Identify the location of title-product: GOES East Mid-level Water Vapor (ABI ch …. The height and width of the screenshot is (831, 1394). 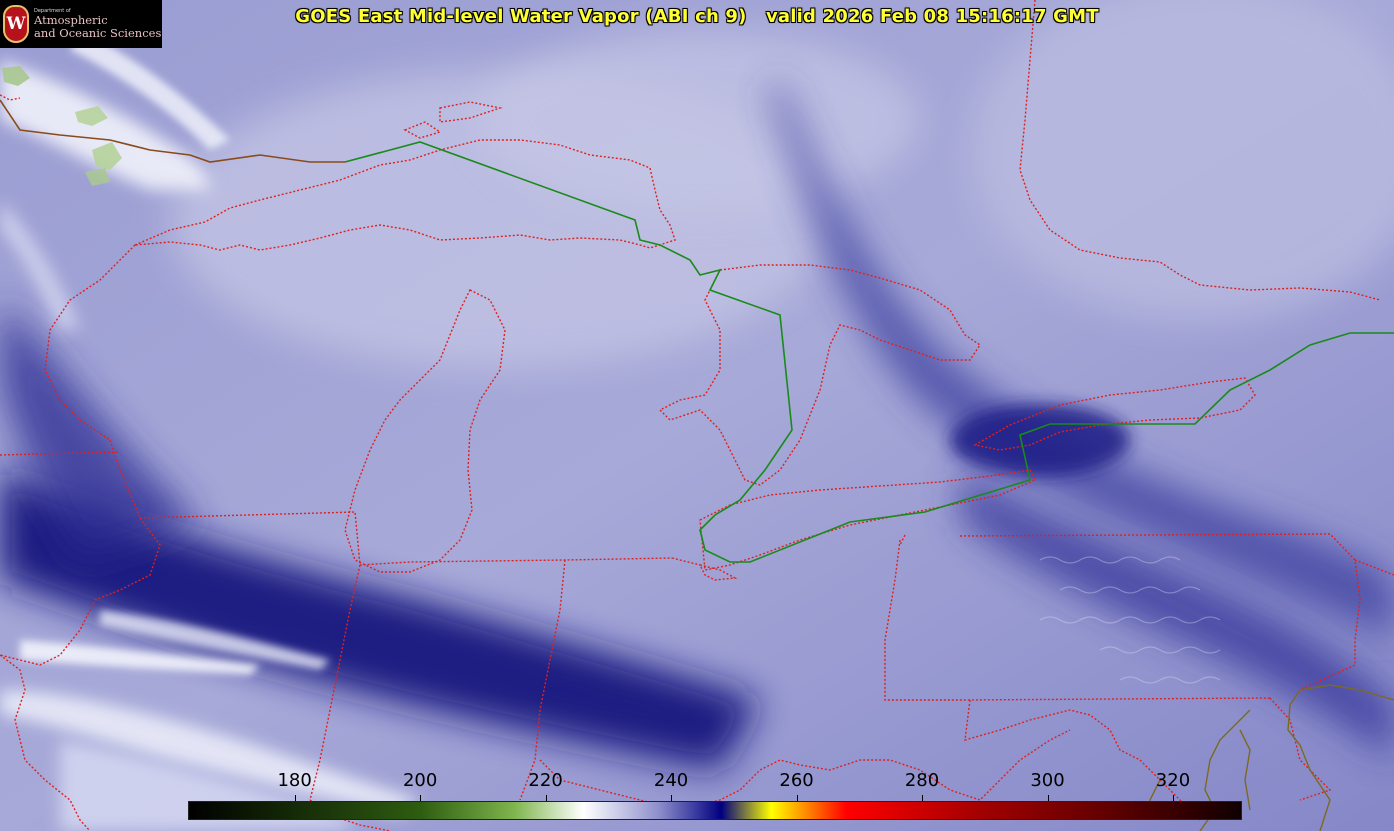
(521, 16).